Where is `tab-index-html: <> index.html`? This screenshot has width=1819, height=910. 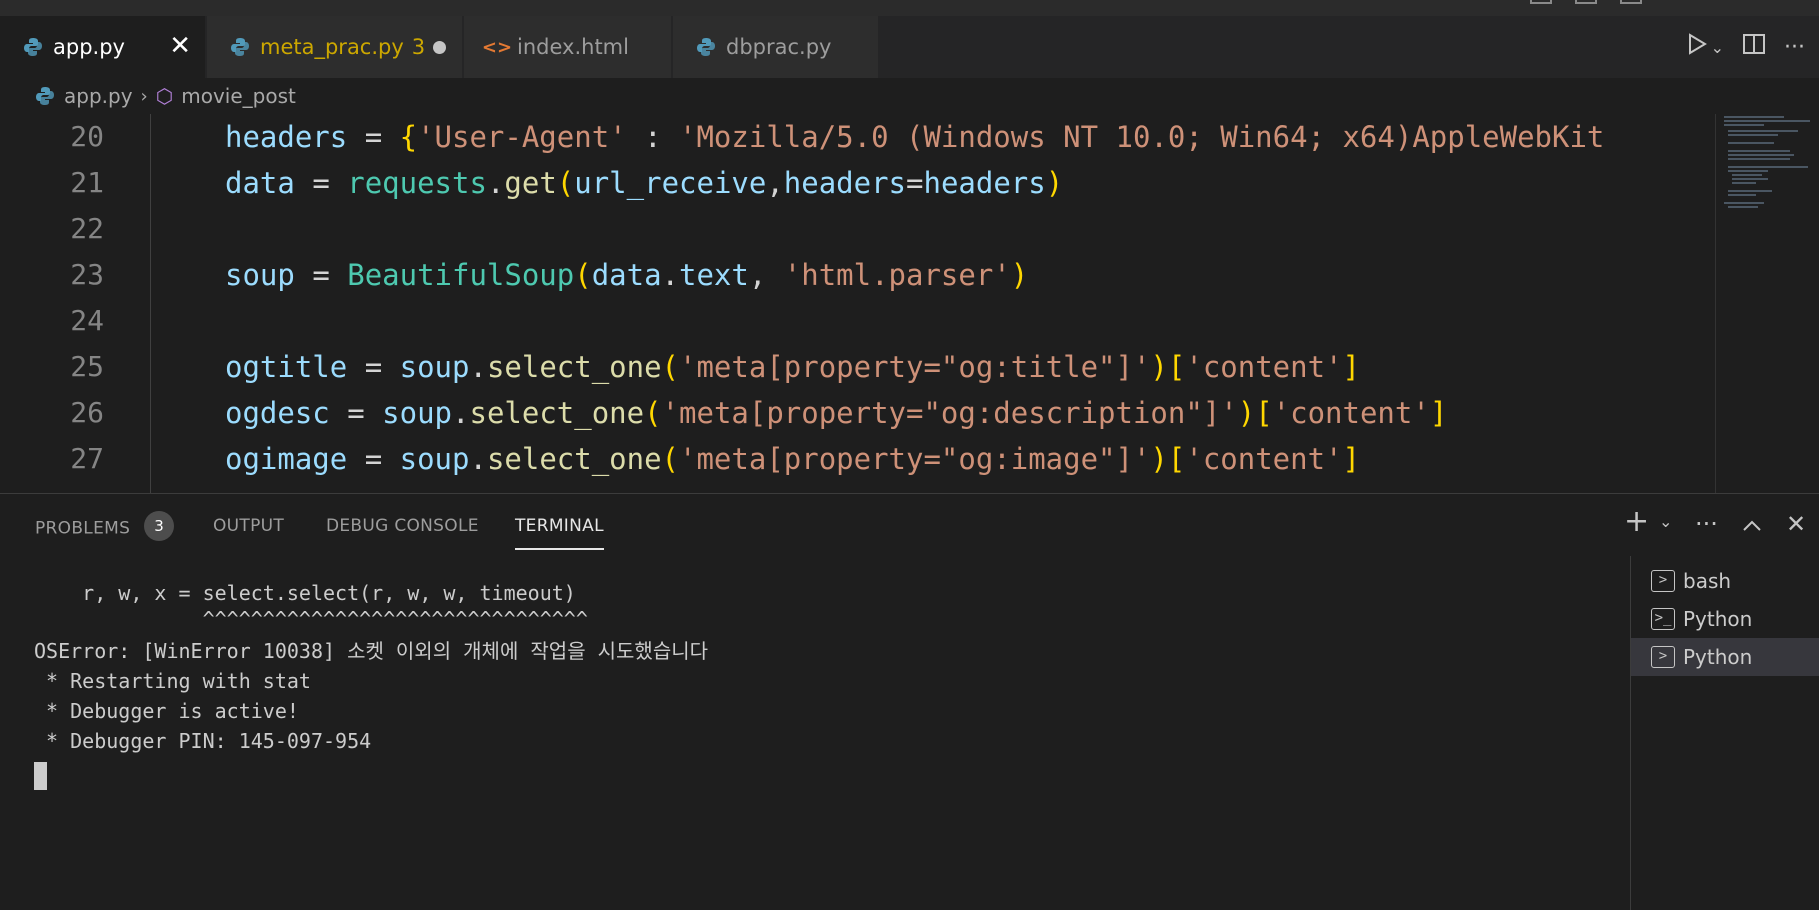
tab-index-html: <> index.html is located at coordinates (568, 47).